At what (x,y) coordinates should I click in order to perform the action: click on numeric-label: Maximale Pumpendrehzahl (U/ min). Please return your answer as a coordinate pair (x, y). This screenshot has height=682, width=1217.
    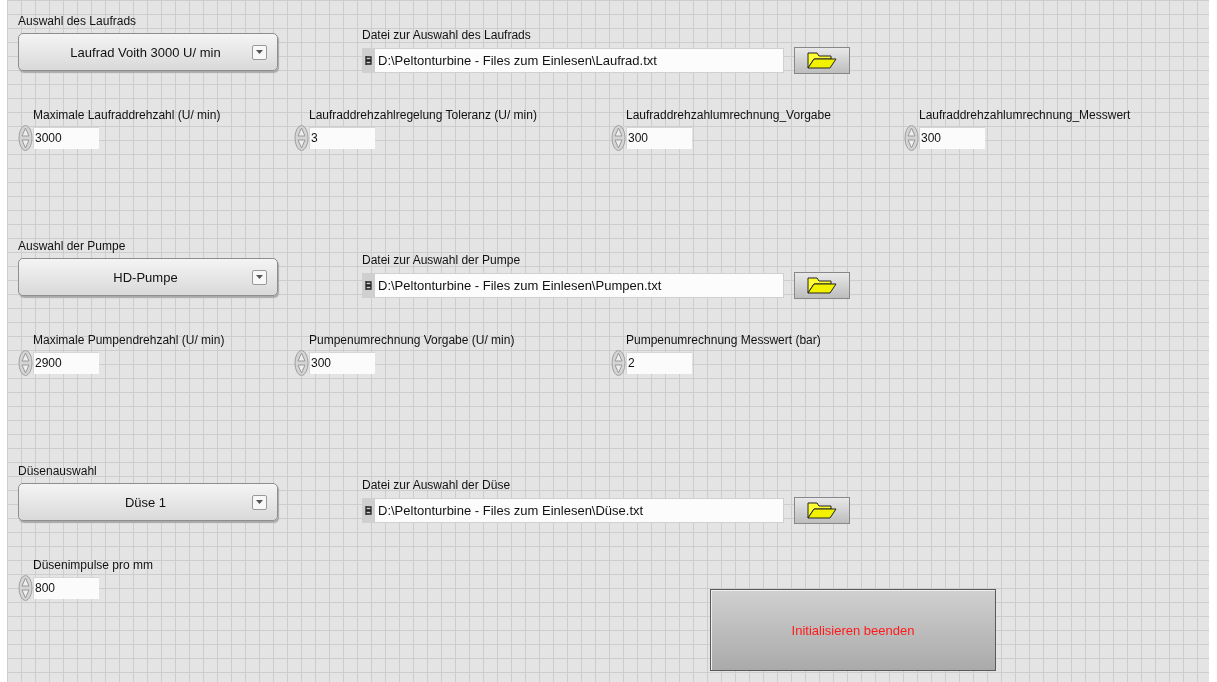
    Looking at the image, I should click on (129, 340).